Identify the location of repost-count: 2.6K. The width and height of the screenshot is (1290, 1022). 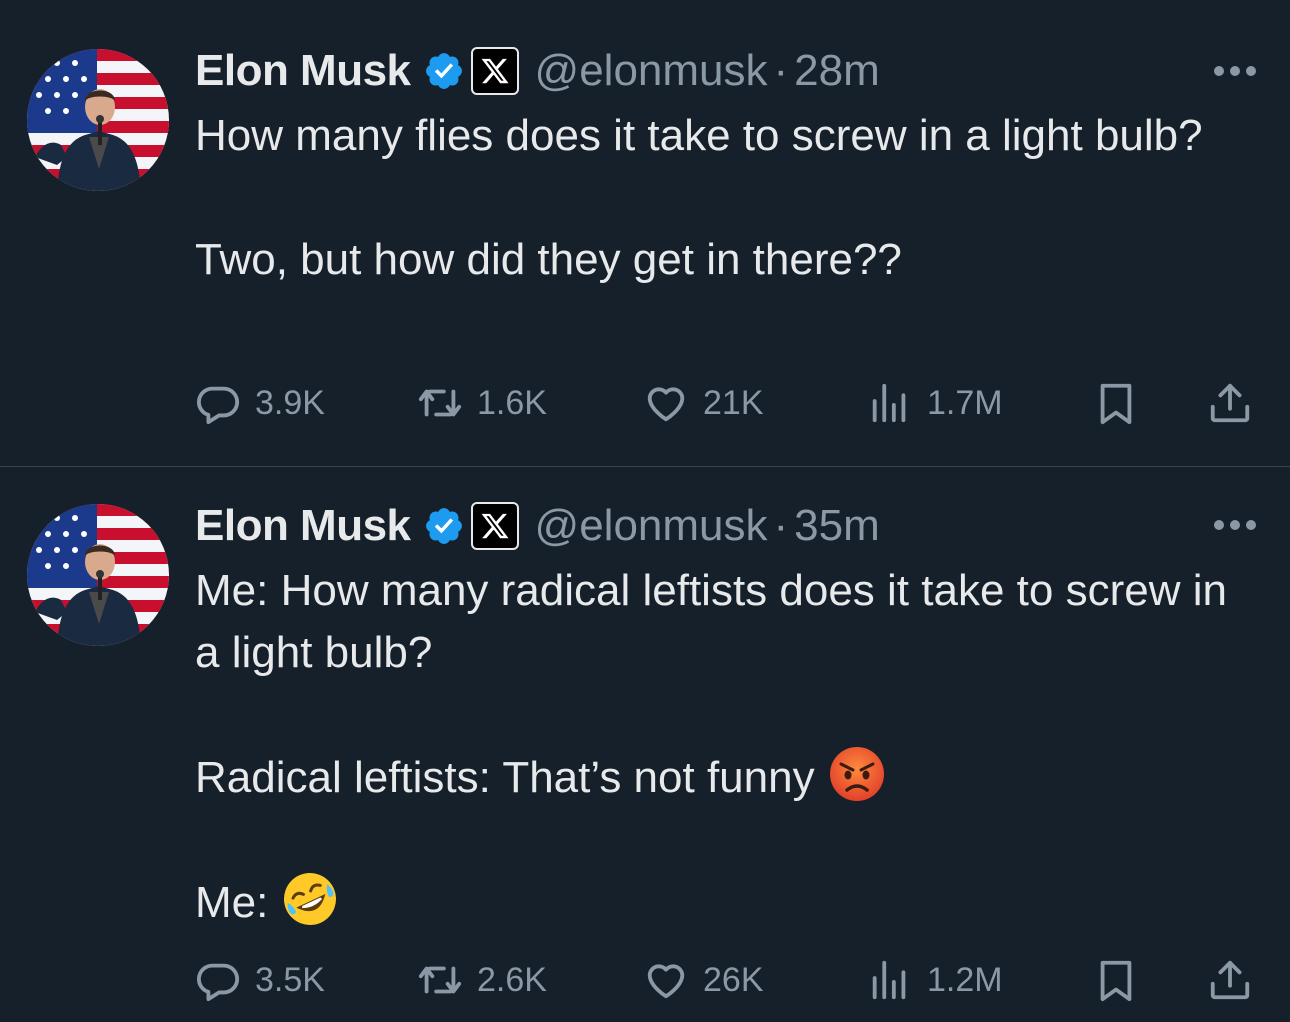
(512, 979).